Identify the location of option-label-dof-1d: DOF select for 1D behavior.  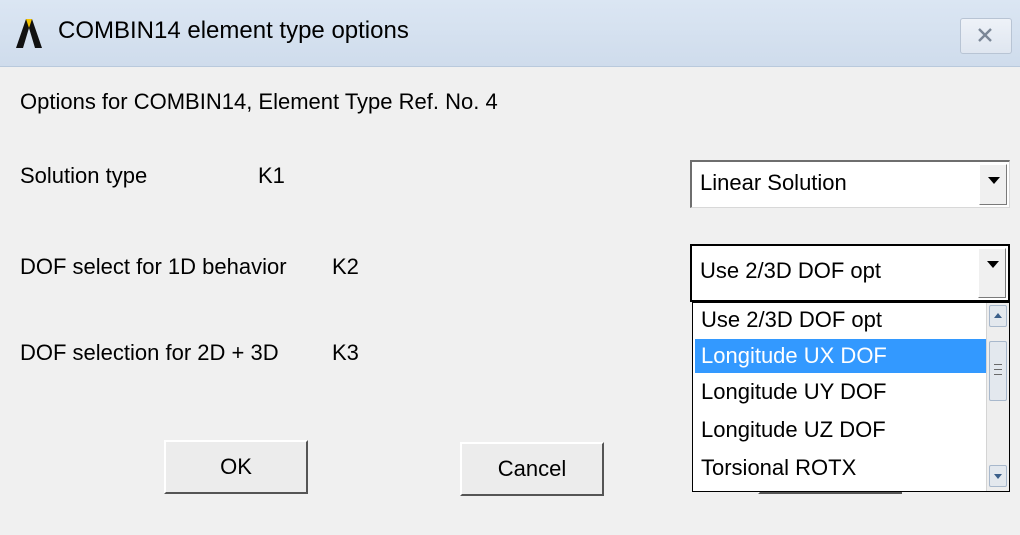
(153, 266).